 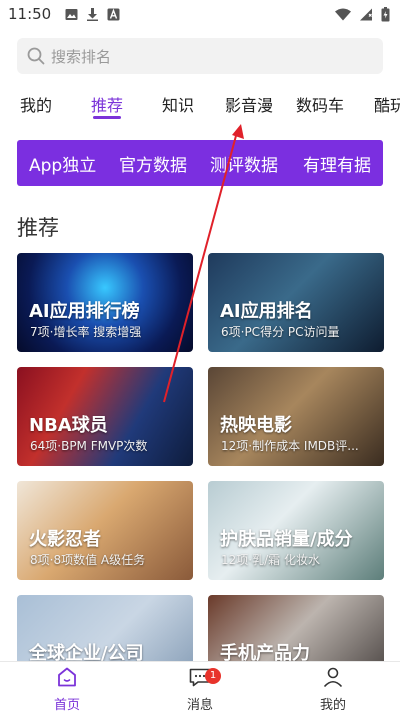 I want to click on nav-messages: 1 消息, so click(x=200, y=688).